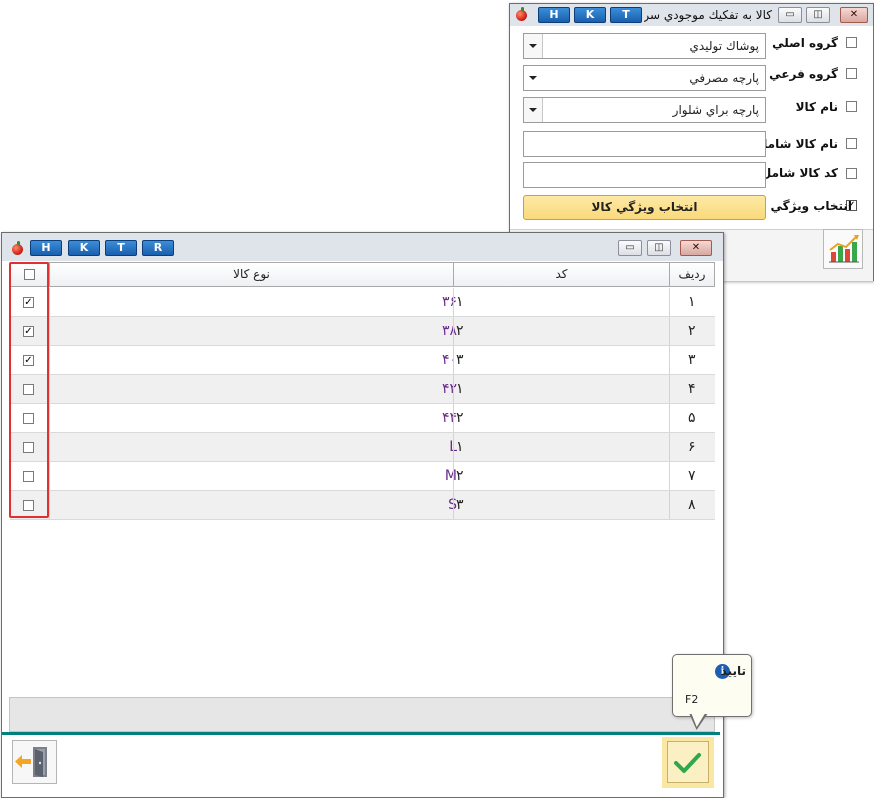 The height and width of the screenshot is (798, 874). I want to click on report-chart-button, so click(843, 249).